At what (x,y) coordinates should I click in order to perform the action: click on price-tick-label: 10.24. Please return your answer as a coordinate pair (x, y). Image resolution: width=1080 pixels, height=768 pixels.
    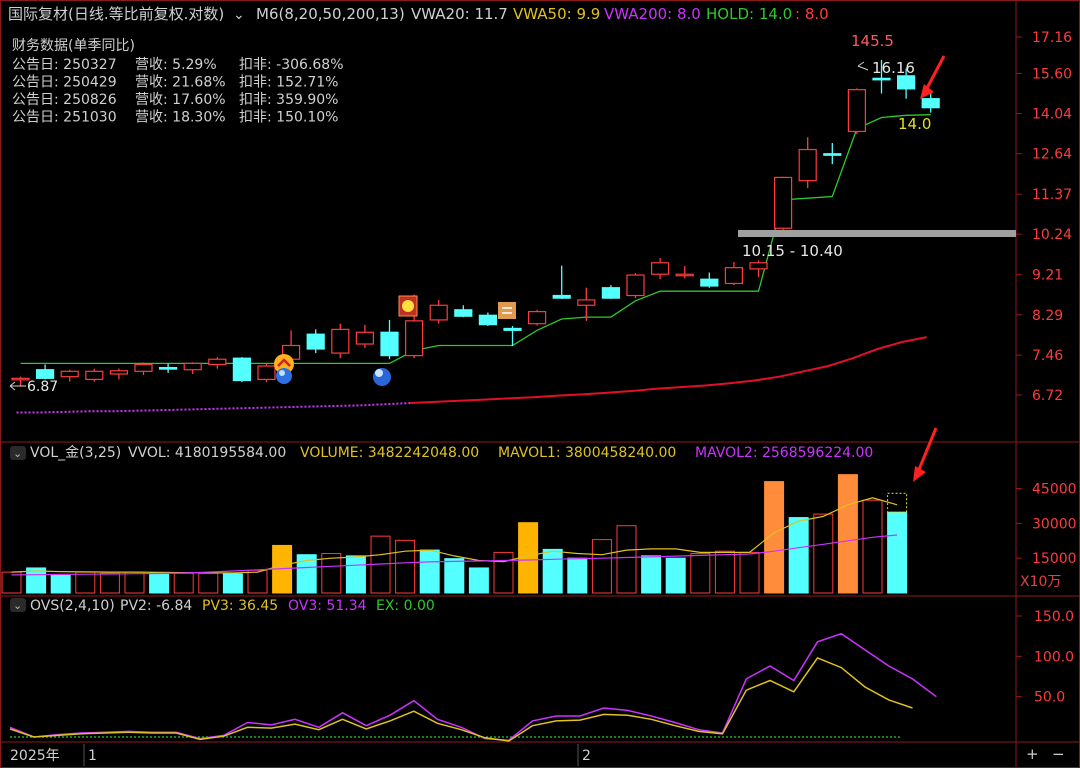
    Looking at the image, I should click on (1052, 235).